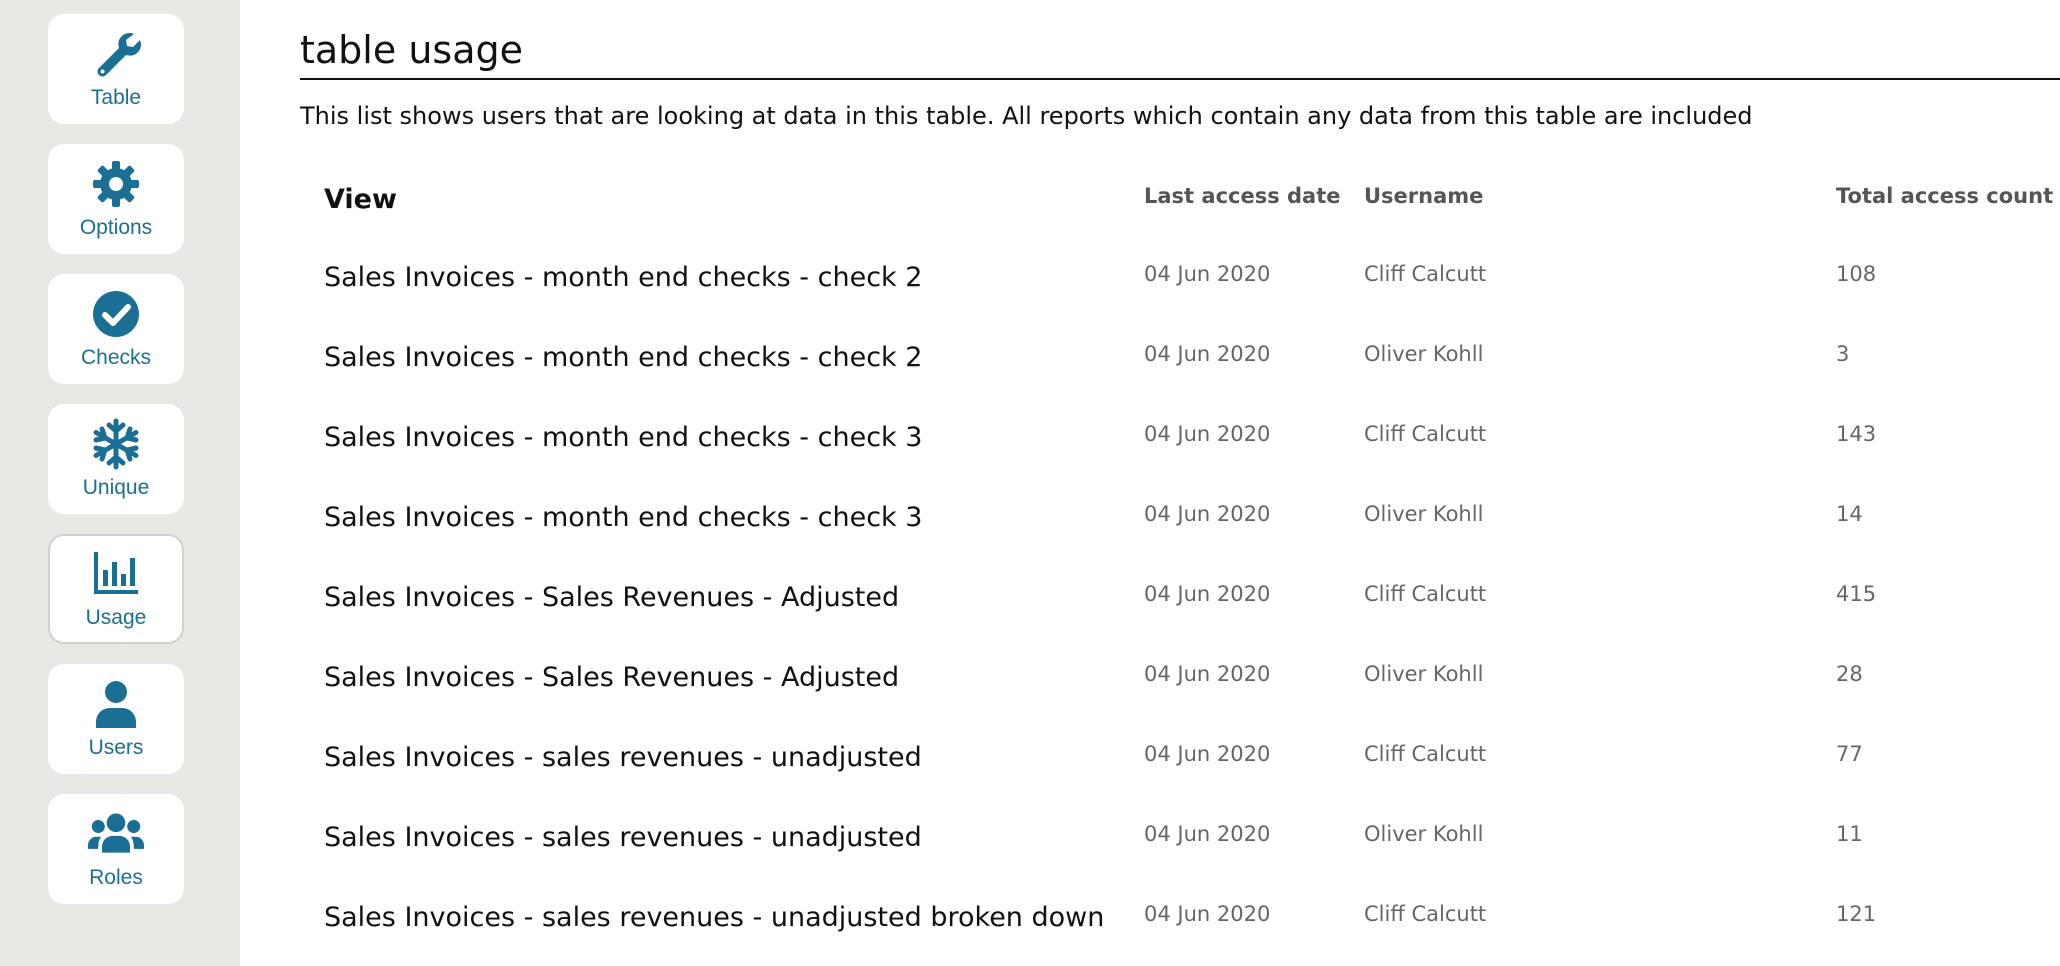 The image size is (2060, 966). I want to click on nav-unique-button: Unique, so click(116, 459).